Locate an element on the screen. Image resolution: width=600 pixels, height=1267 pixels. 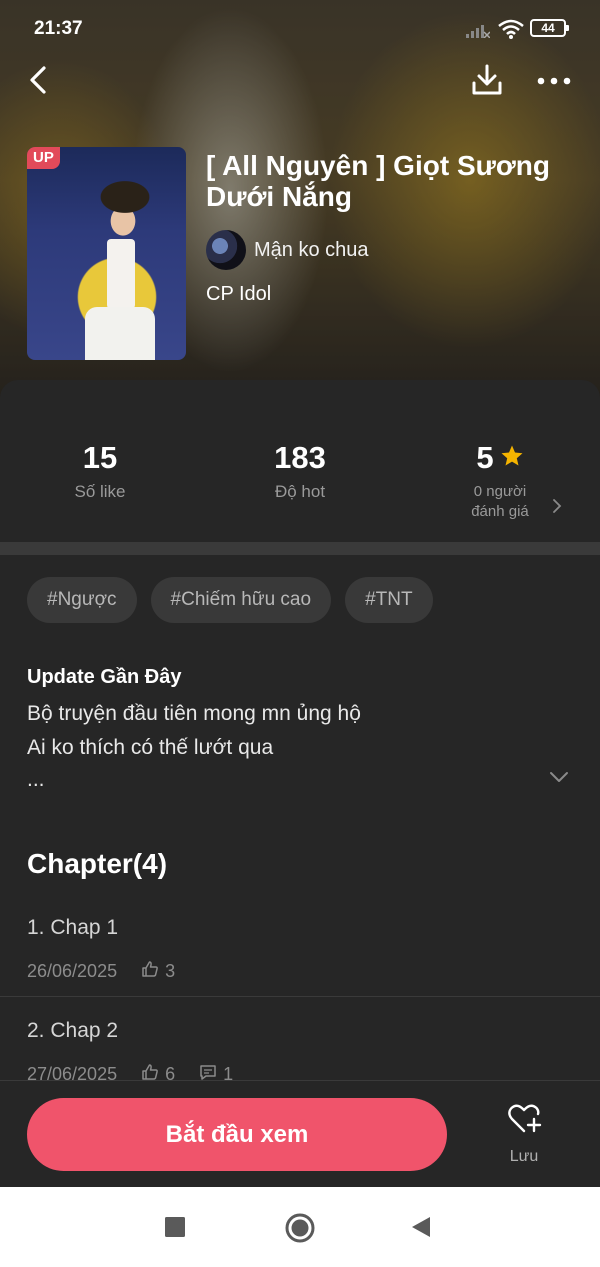
tag-chip: #TNT is located at coordinates (389, 600).